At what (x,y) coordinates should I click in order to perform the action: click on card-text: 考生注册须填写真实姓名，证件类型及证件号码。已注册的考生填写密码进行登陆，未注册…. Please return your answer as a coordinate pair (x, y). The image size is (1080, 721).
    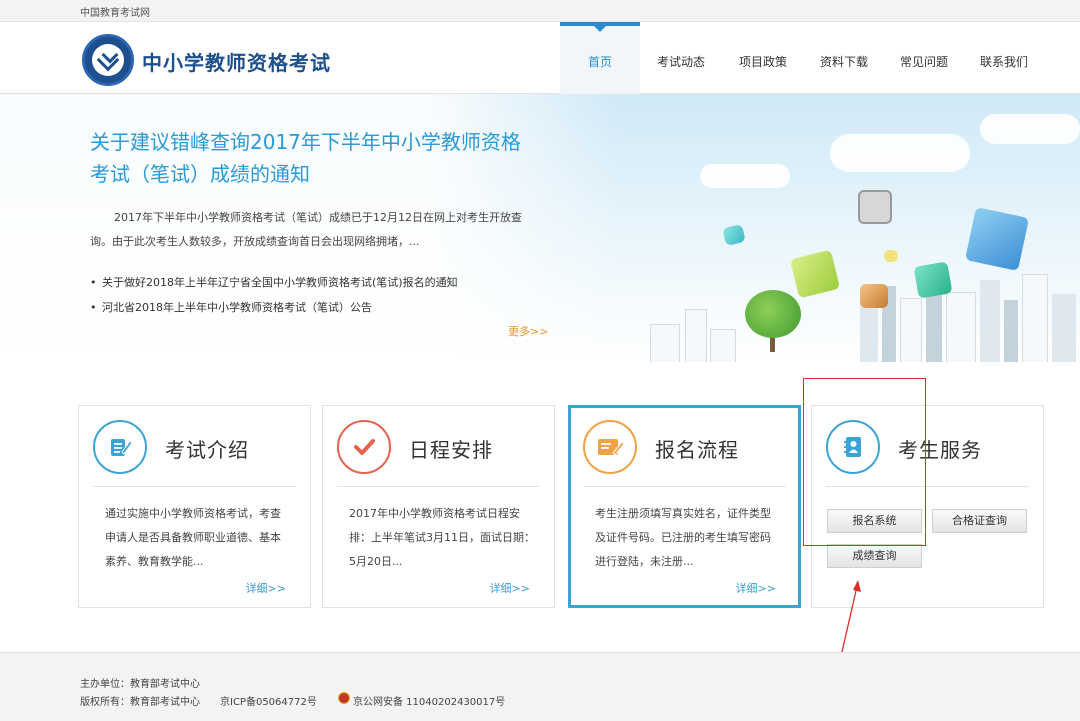
    Looking at the image, I should click on (683, 537).